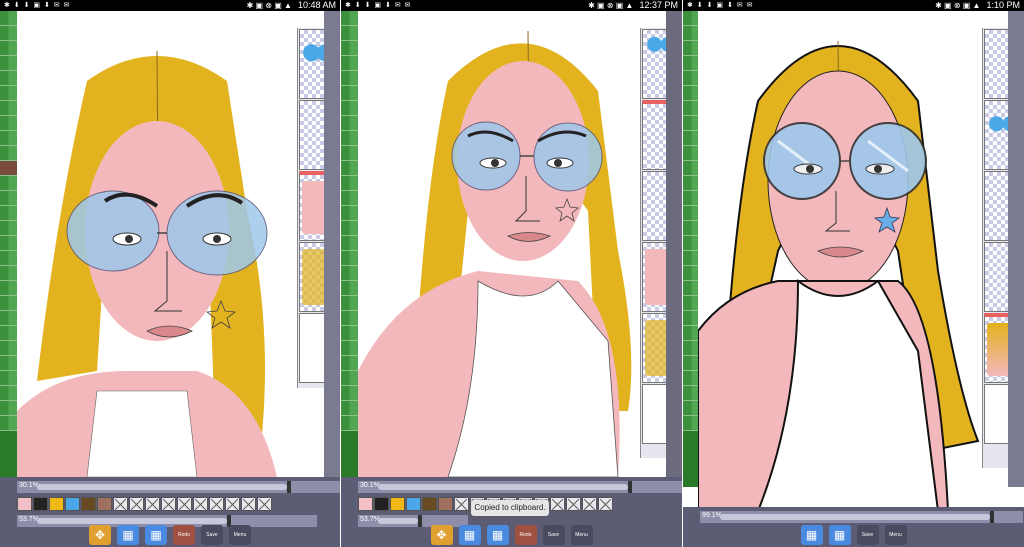 Image resolution: width=1024 pixels, height=547 pixels. Describe the element at coordinates (144, 504) in the screenshot. I see `color-palette` at that location.